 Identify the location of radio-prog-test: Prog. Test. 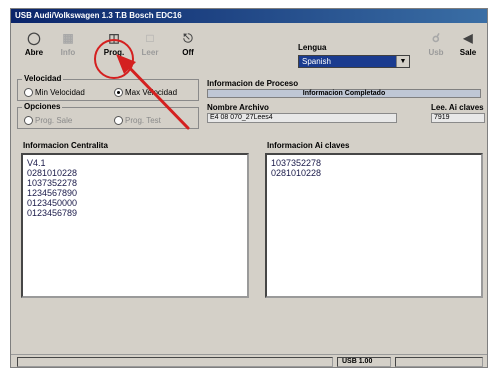
(137, 121).